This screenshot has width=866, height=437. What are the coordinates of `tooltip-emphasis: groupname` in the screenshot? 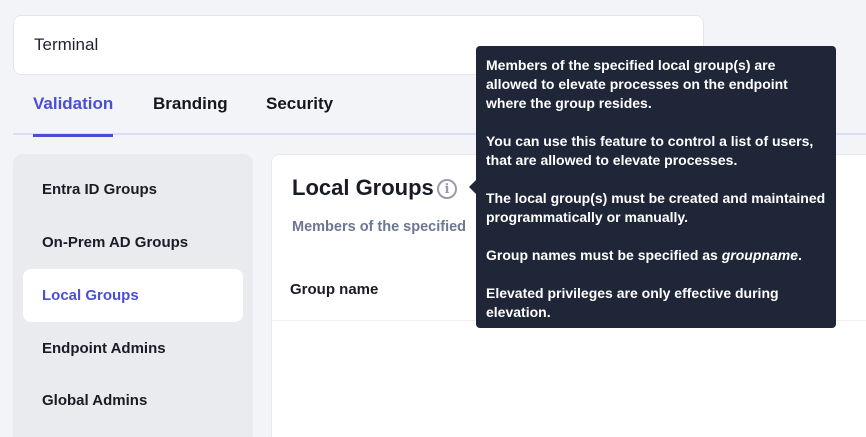 It's located at (759, 255).